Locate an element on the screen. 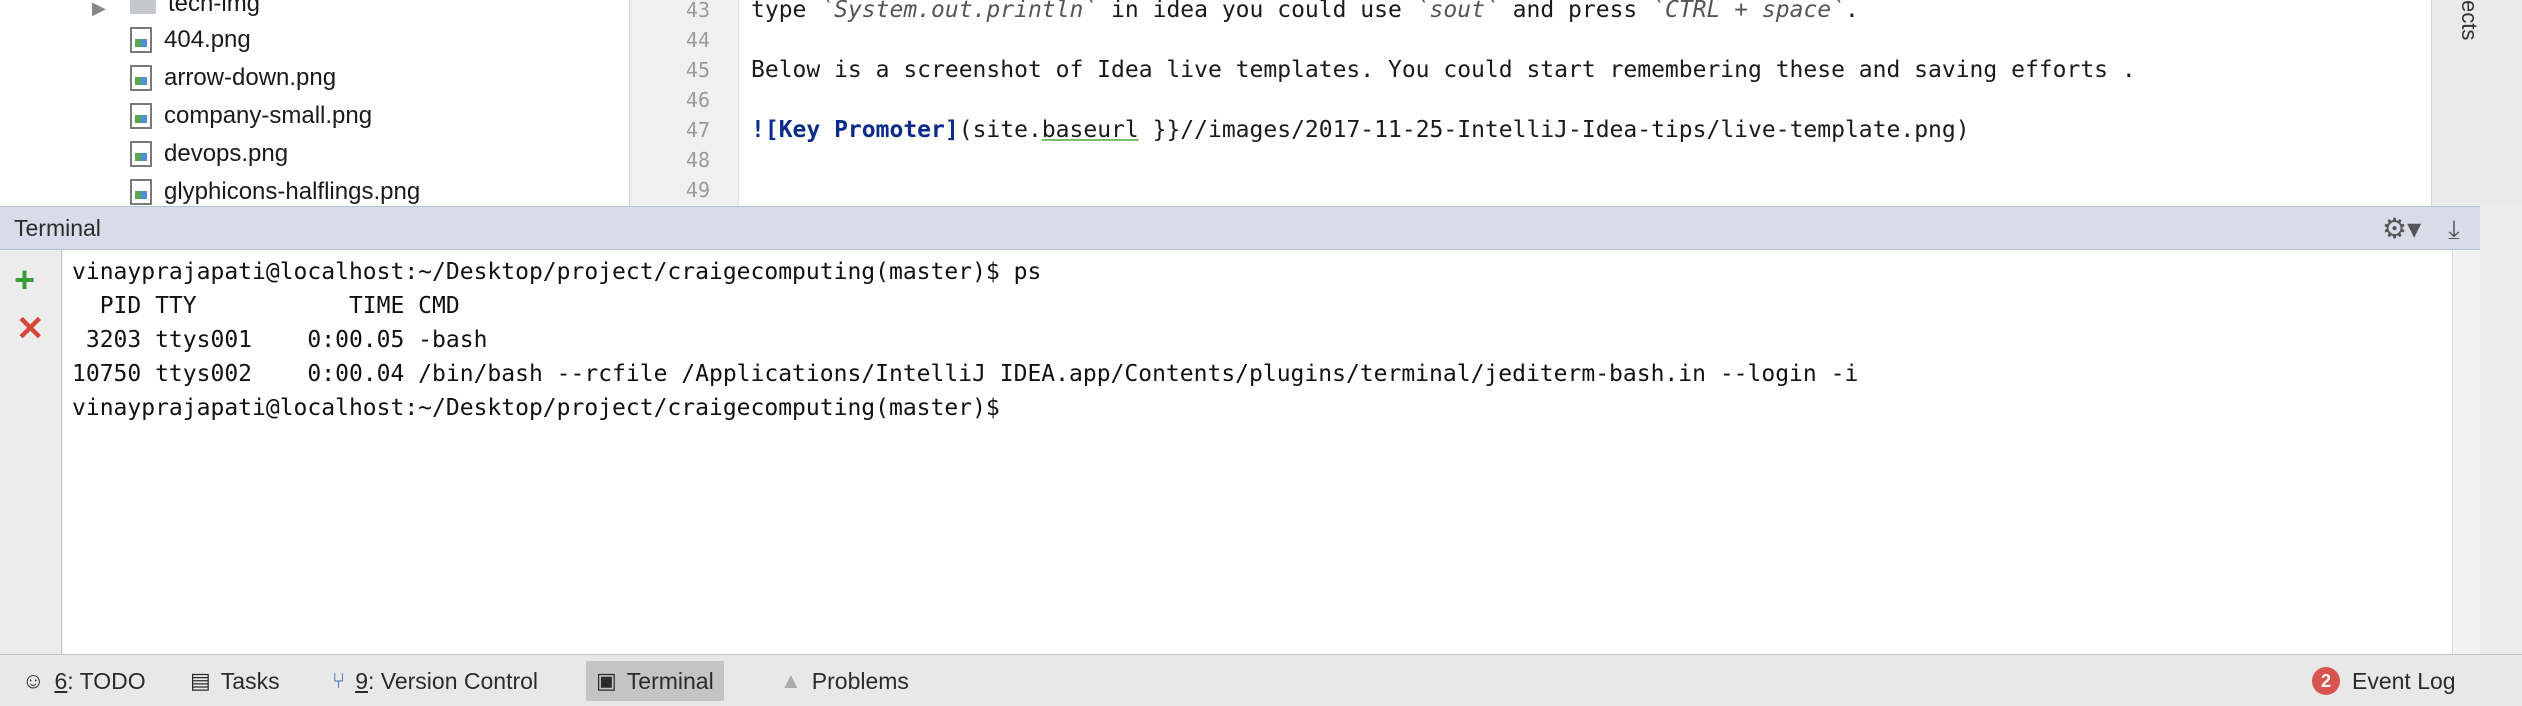 This screenshot has height=706, width=2522. terminal-line: 3203 ttys001 0:00.05 -bash is located at coordinates (280, 340).